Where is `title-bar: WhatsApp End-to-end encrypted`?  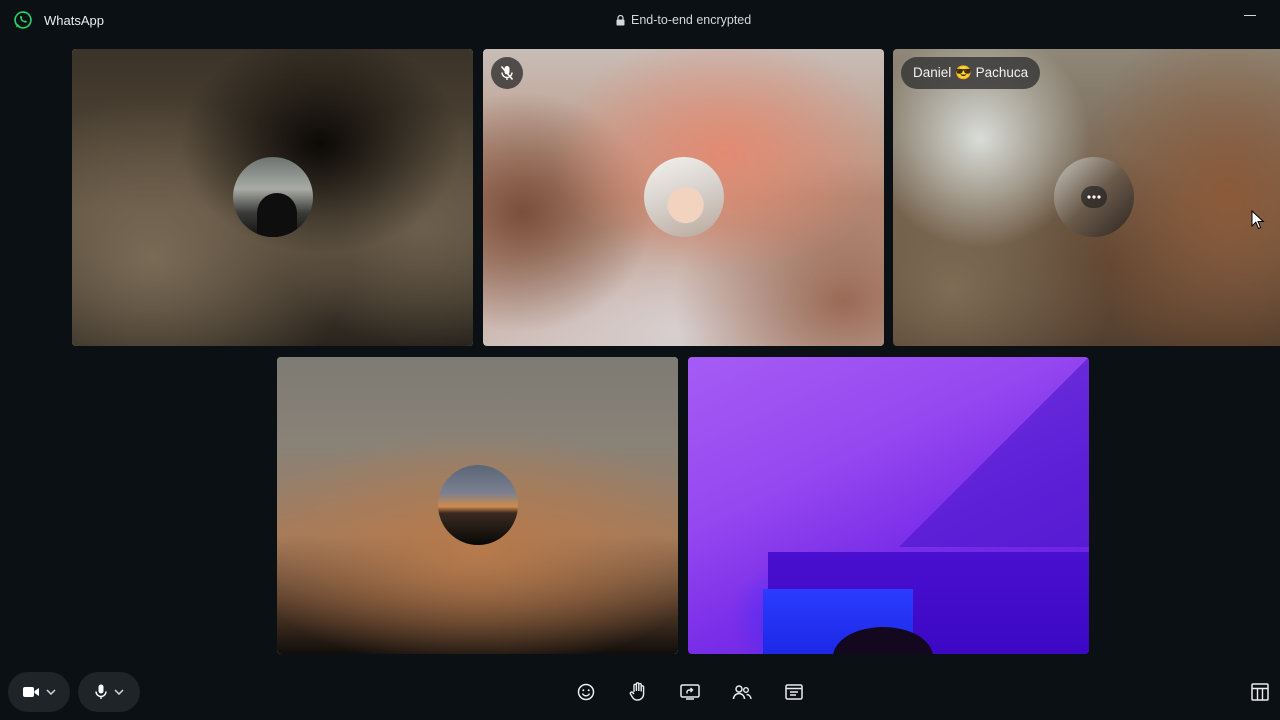
title-bar: WhatsApp End-to-end encrypted is located at coordinates (640, 20).